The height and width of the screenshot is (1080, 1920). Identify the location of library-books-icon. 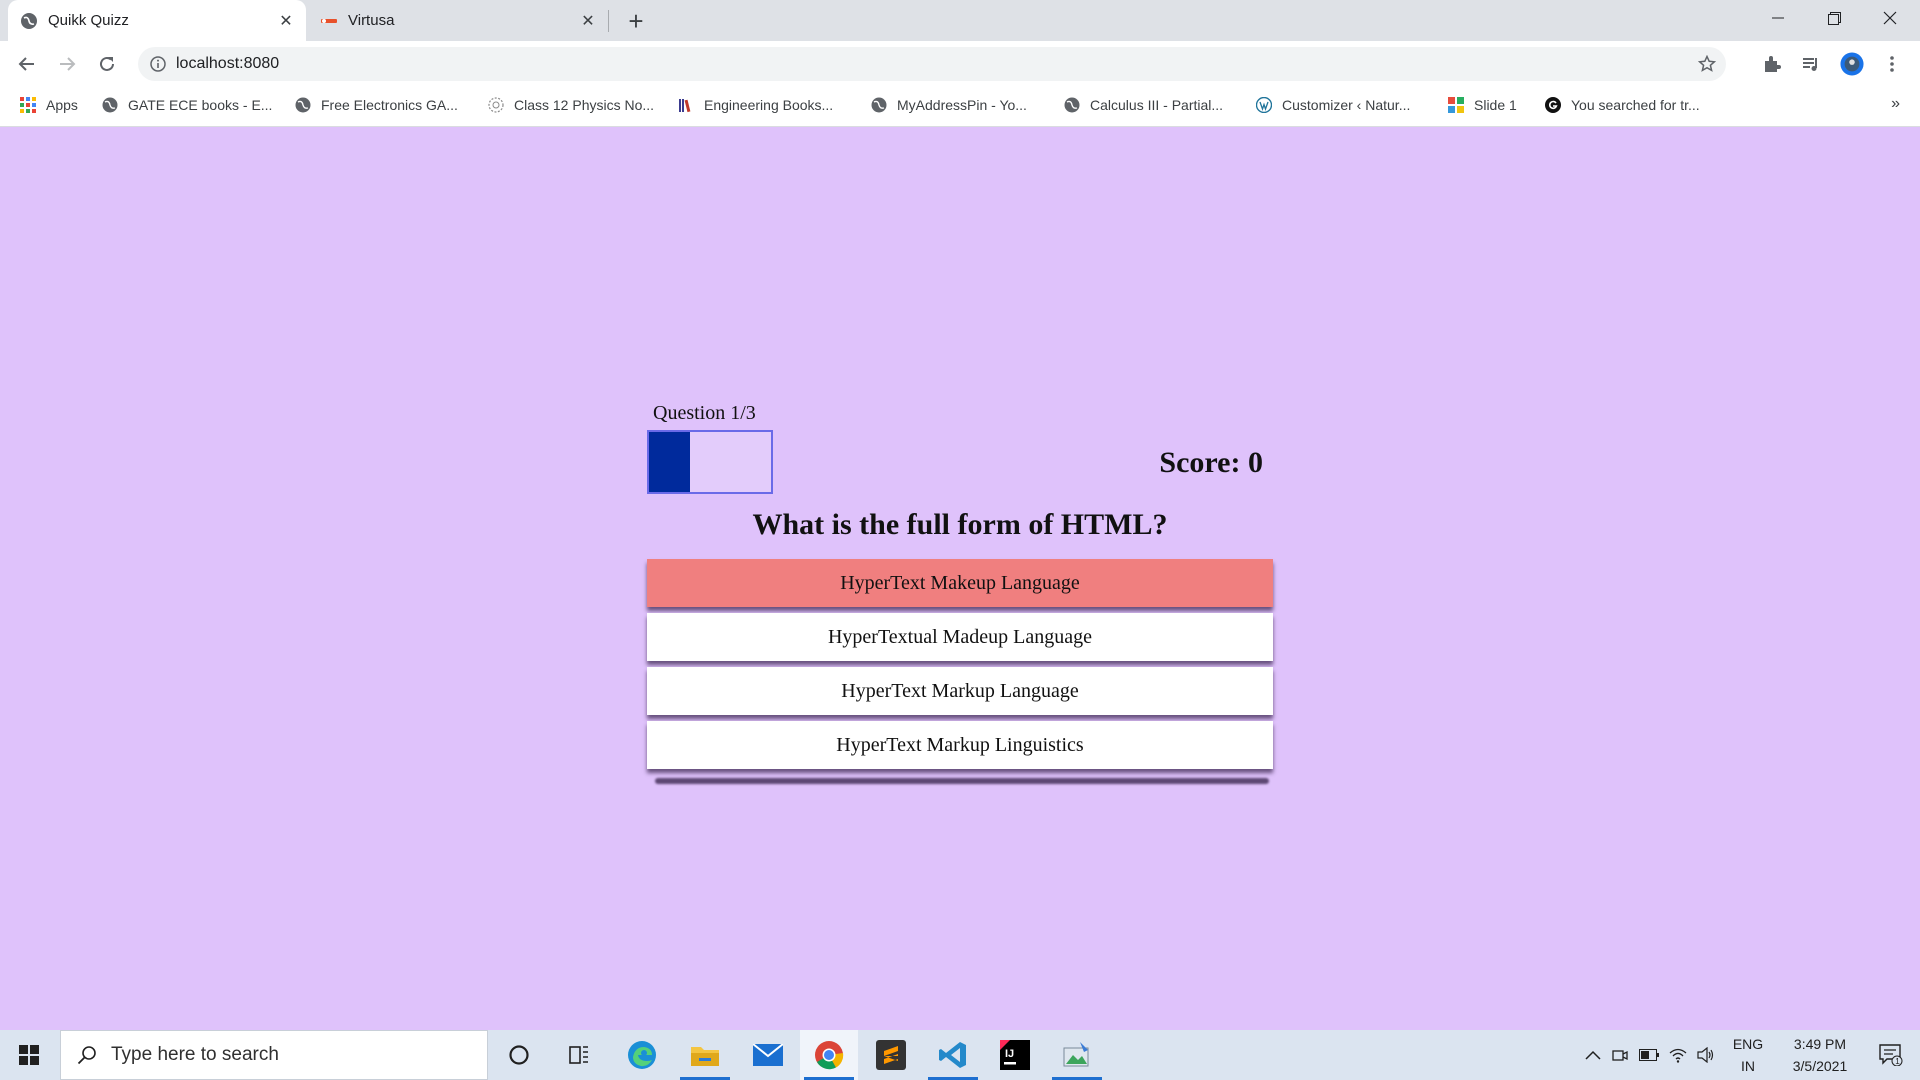
(685, 106).